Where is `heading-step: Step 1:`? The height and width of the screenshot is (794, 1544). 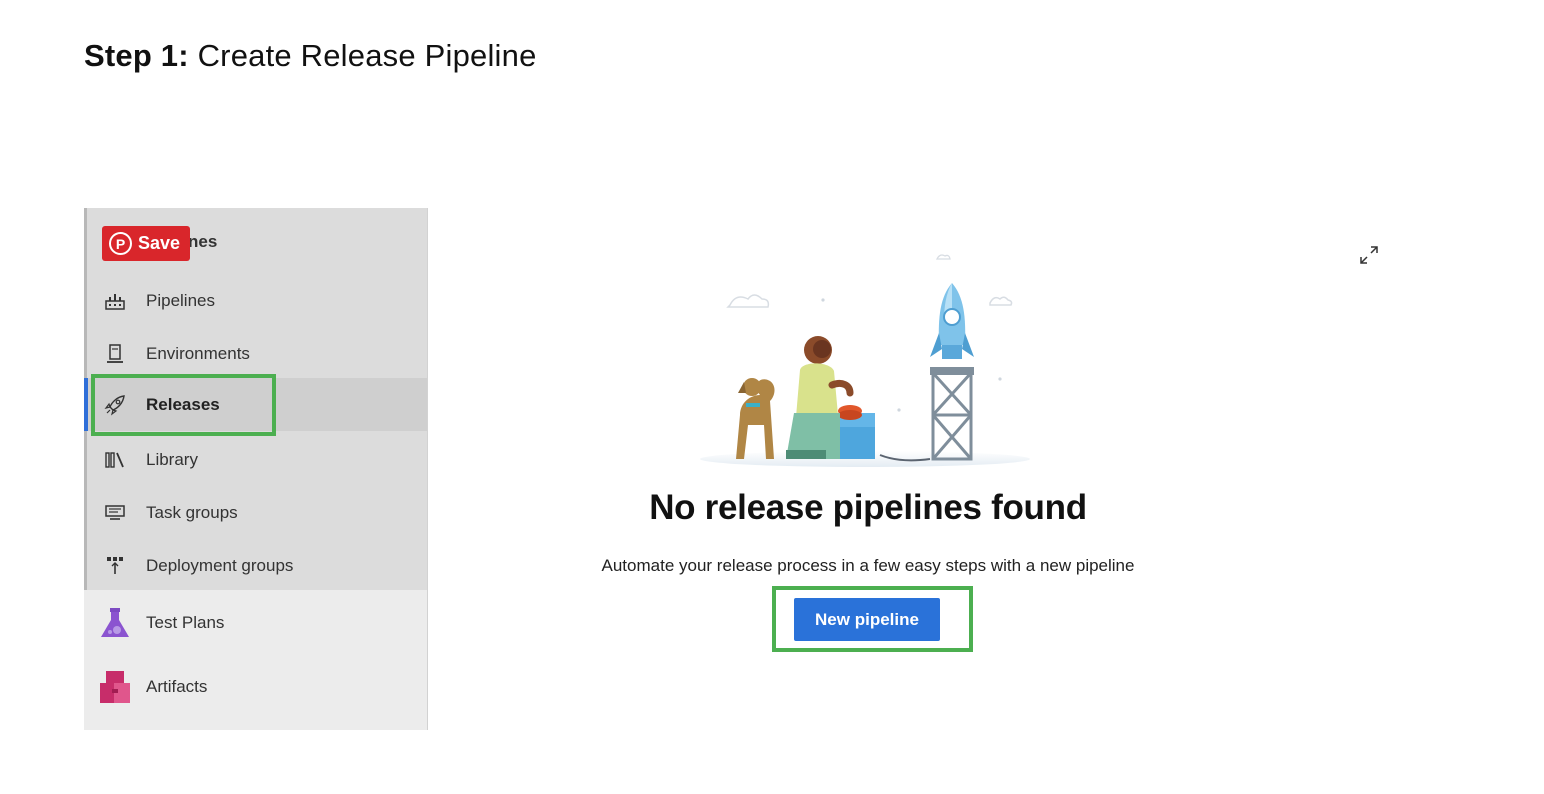 heading-step: Step 1: is located at coordinates (136, 55).